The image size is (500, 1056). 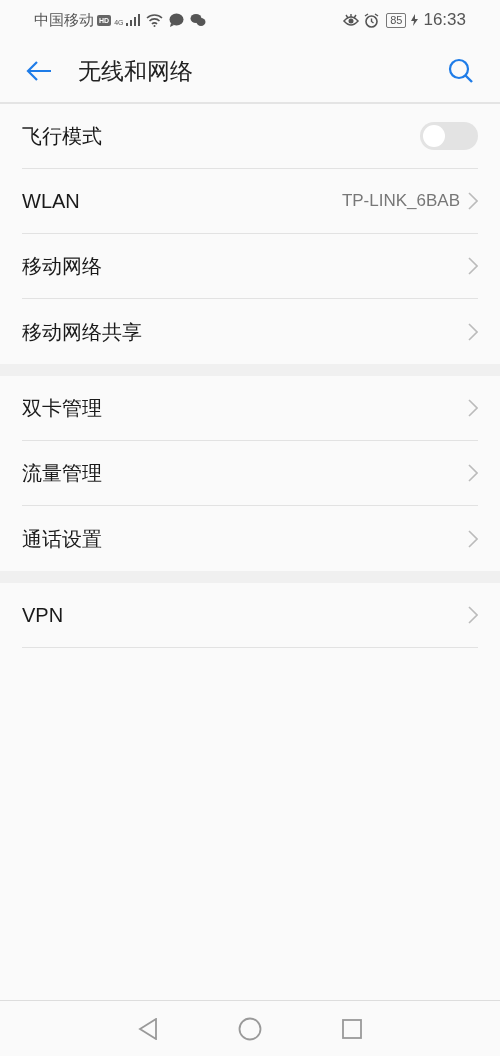 What do you see at coordinates (148, 1028) in the screenshot?
I see `back-triangle-icon` at bounding box center [148, 1028].